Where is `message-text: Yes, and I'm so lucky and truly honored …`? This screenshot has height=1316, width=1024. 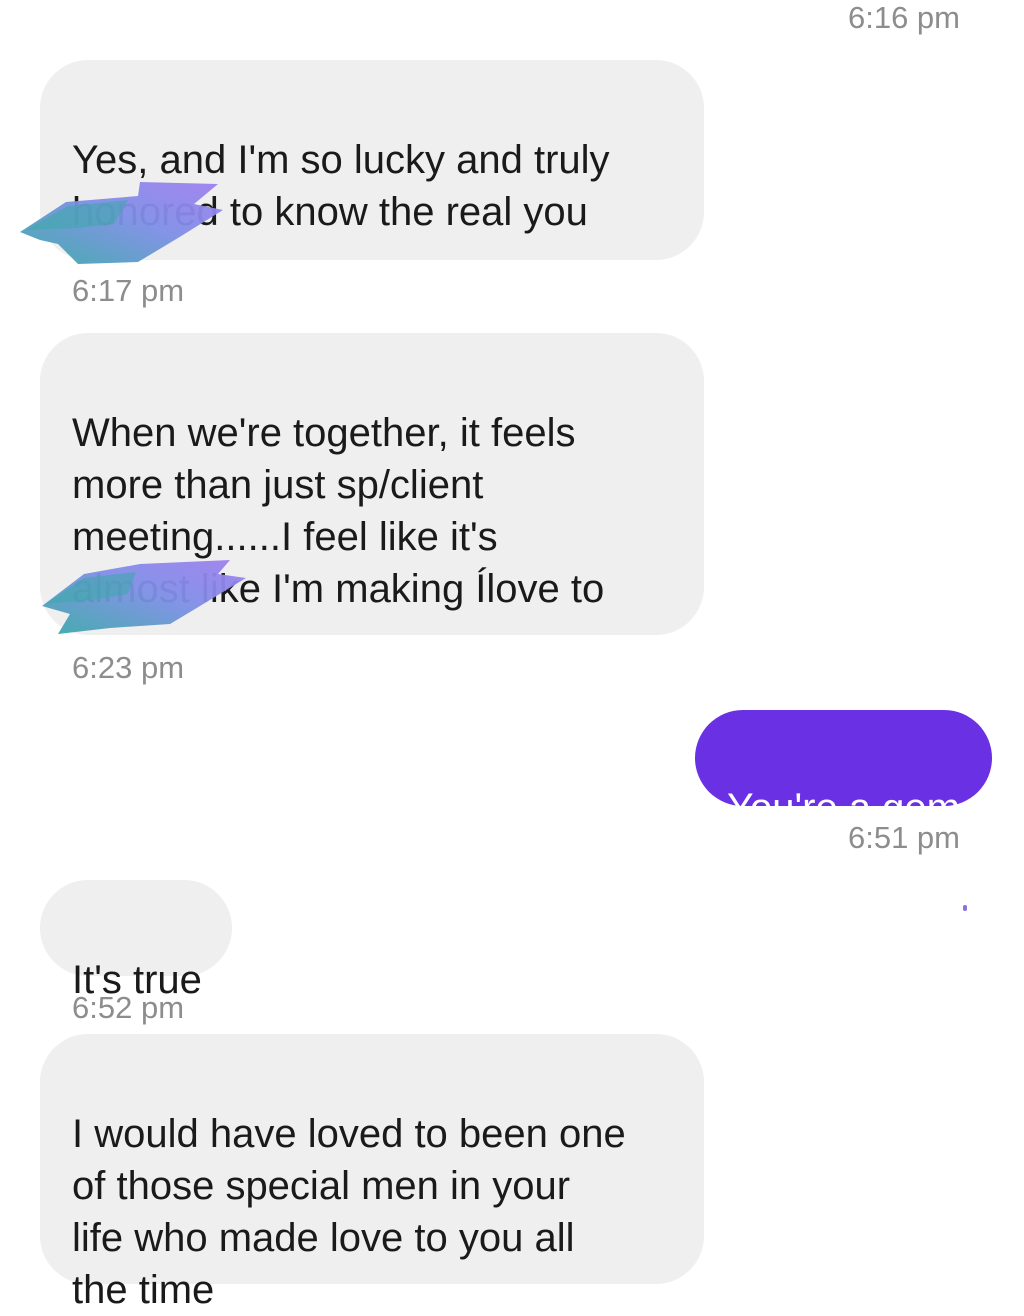 message-text: Yes, and I'm so lucky and truly honored … is located at coordinates (341, 186).